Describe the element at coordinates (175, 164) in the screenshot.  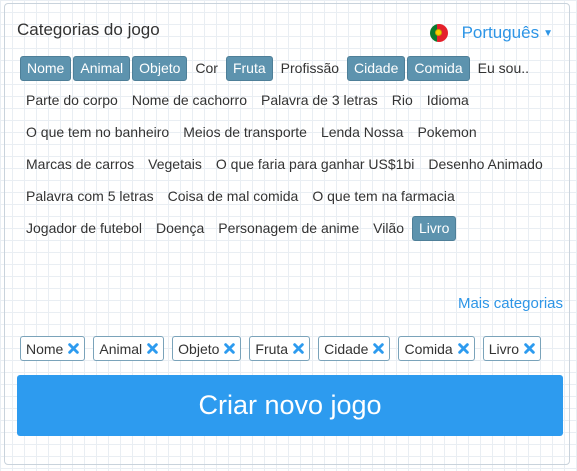
I see `category-option: Vegetais` at that location.